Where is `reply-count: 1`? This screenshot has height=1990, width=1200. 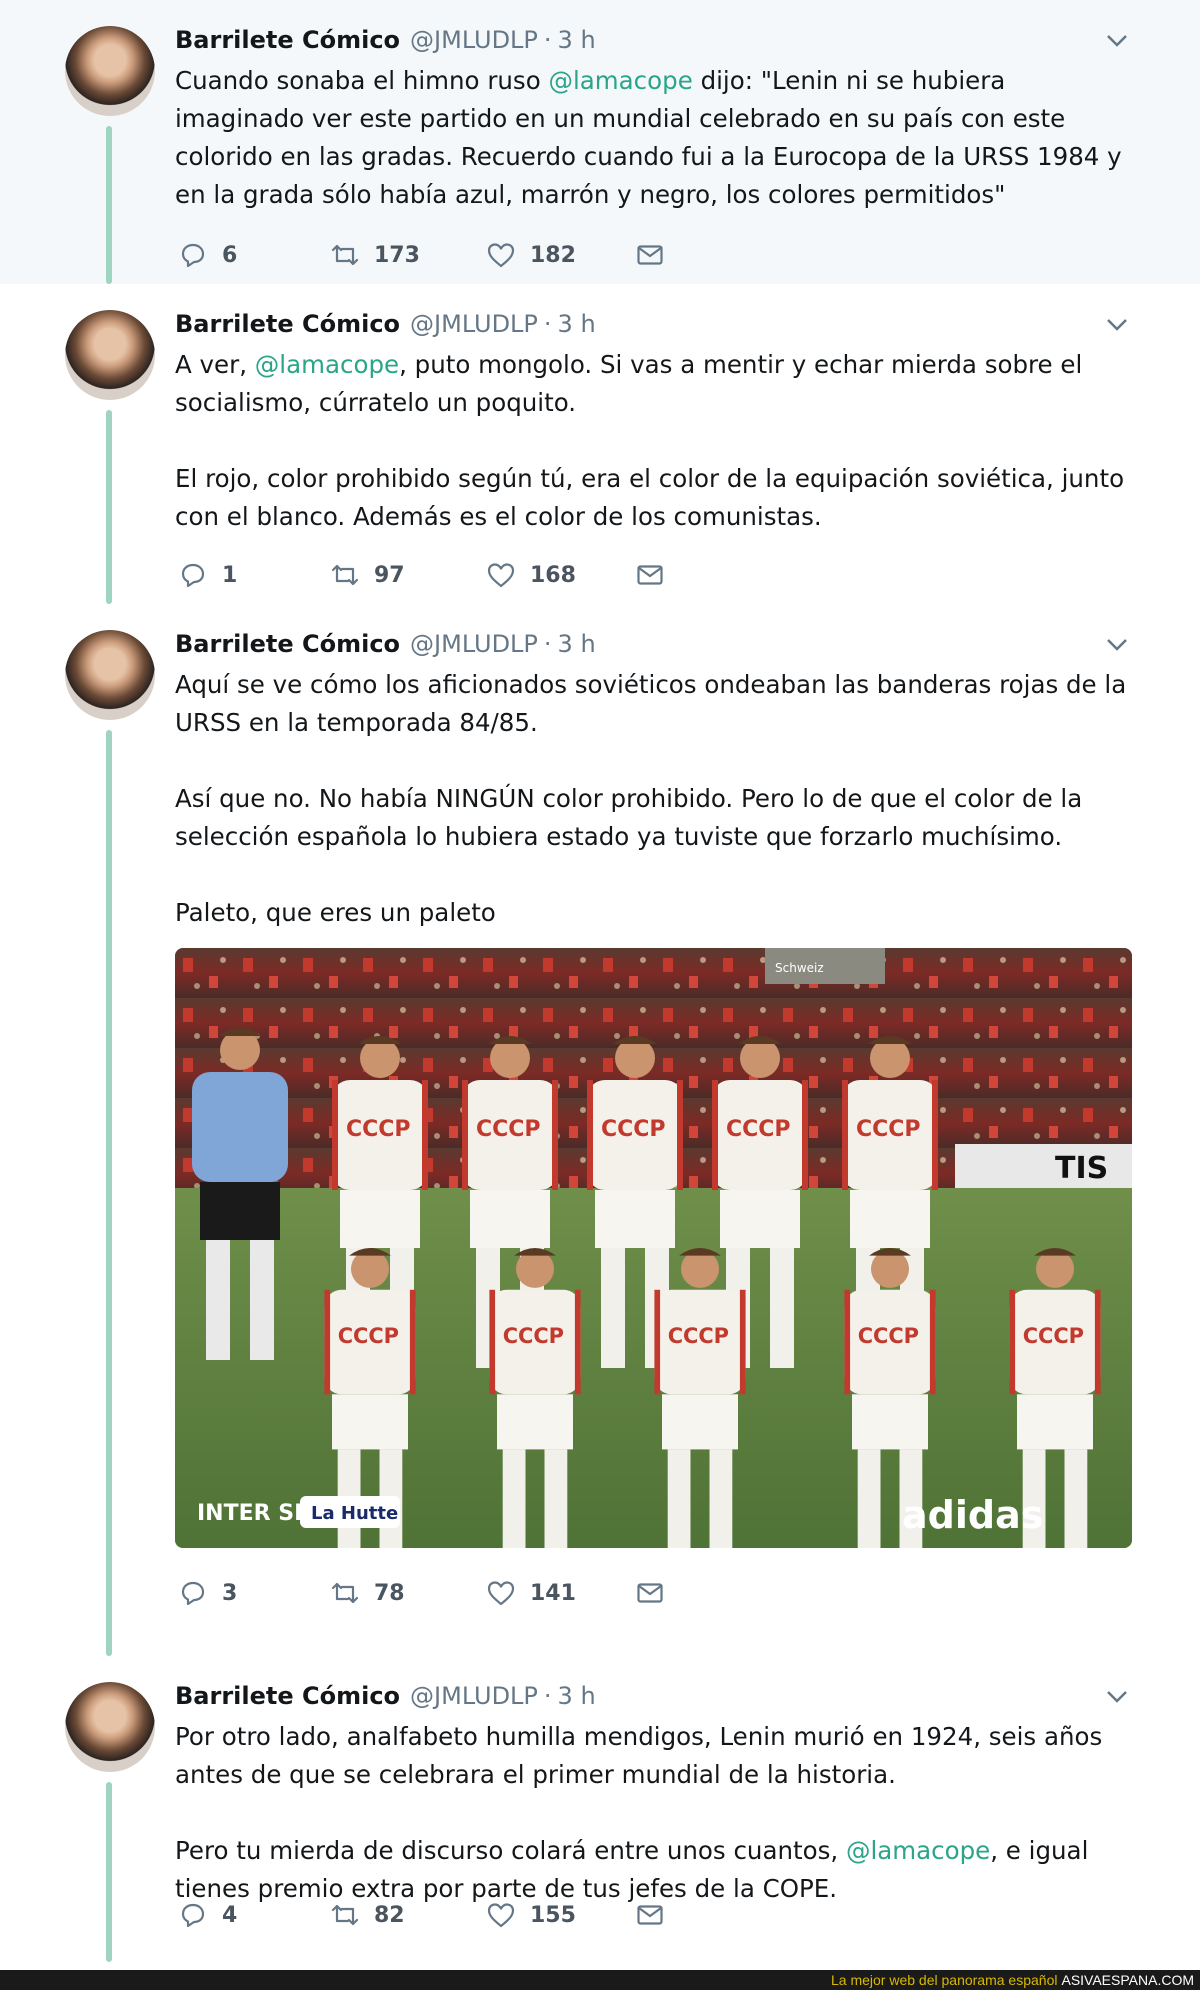 reply-count: 1 is located at coordinates (230, 575).